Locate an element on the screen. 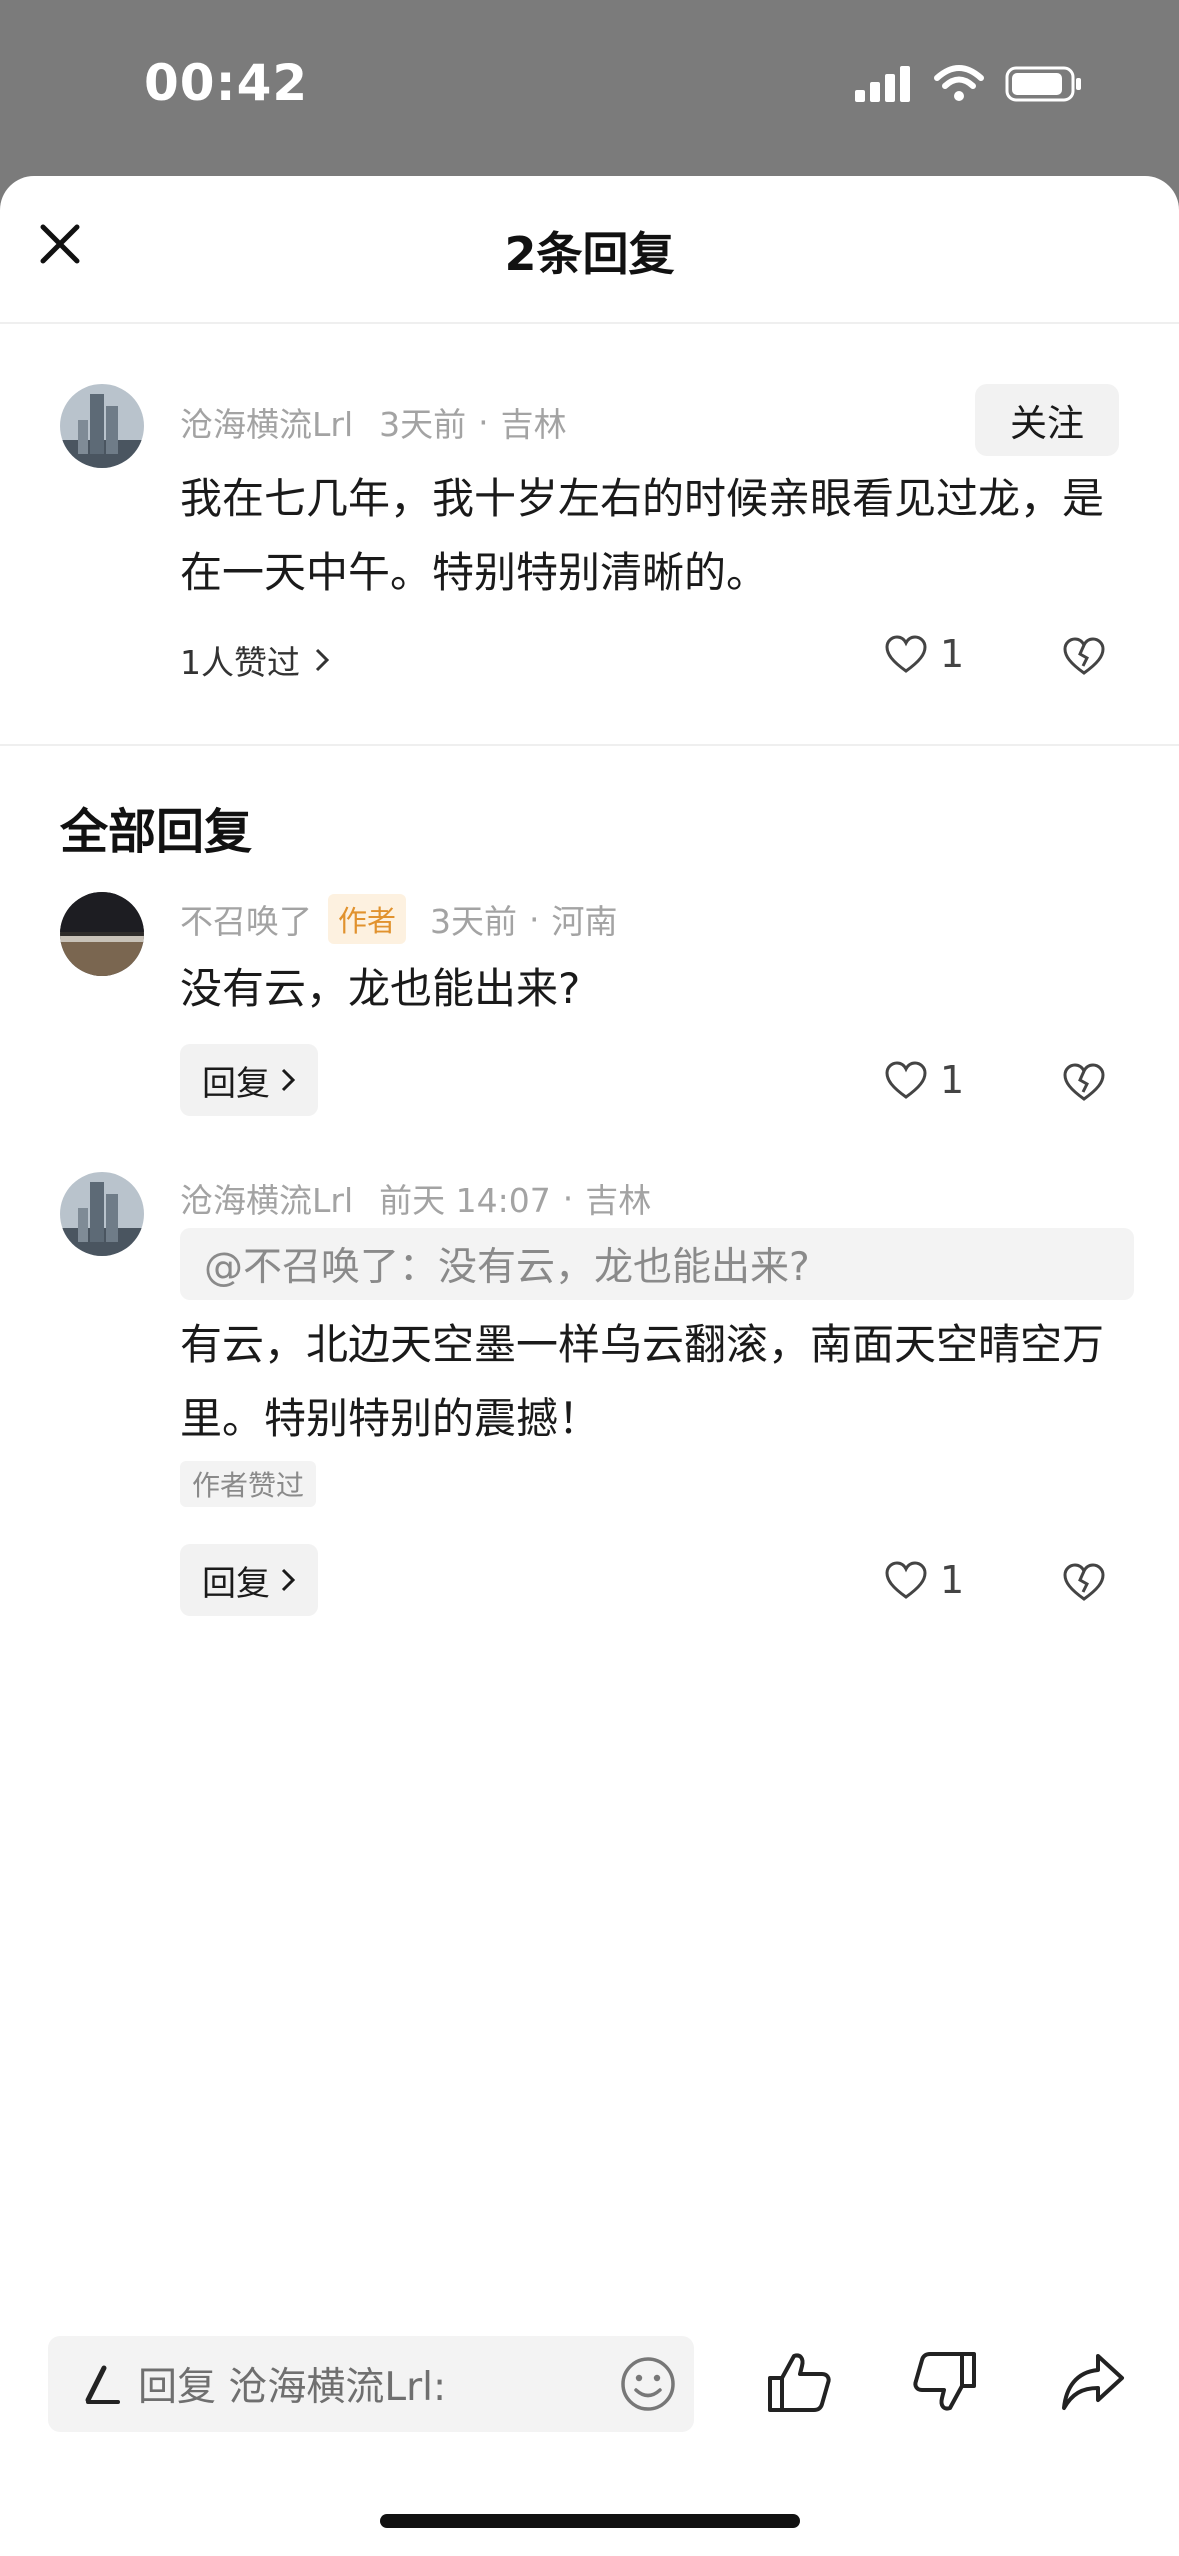 This screenshot has height=2556, width=1179. reply-meta: 不召唤了 作者 3天前 · 河南 is located at coordinates (399, 919).